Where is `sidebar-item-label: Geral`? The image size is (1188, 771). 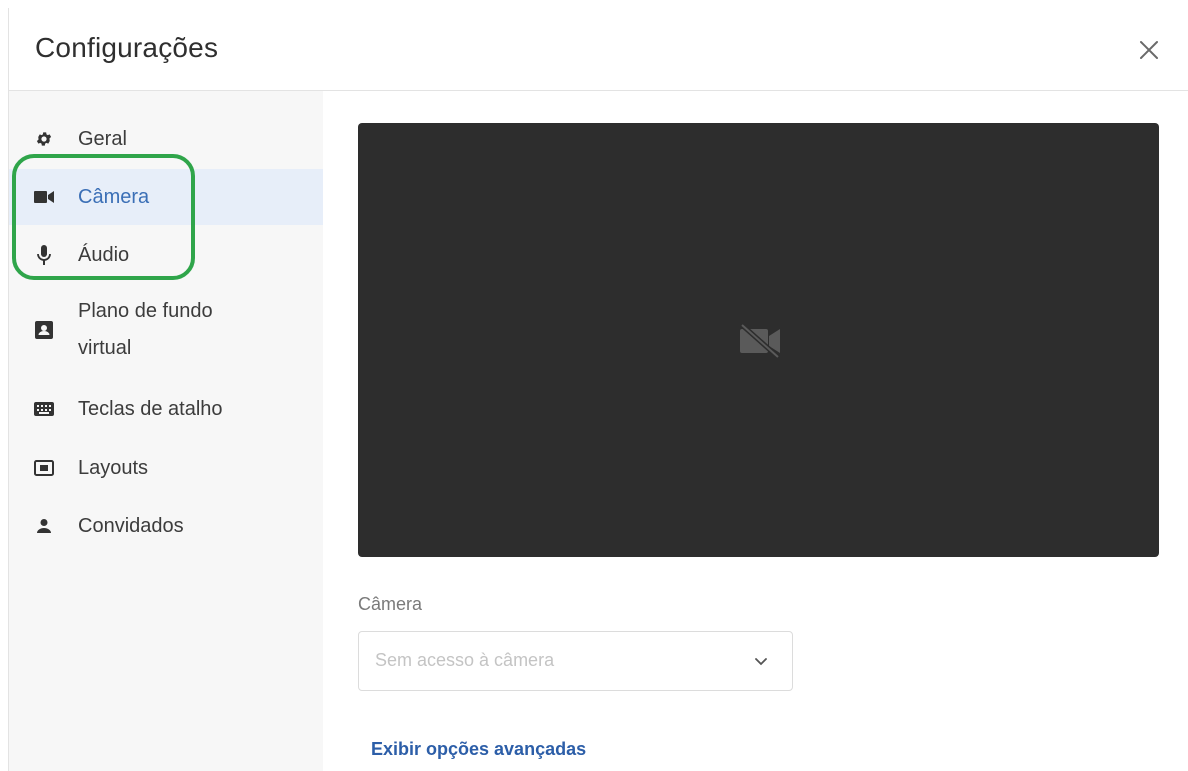 sidebar-item-label: Geral is located at coordinates (102, 138).